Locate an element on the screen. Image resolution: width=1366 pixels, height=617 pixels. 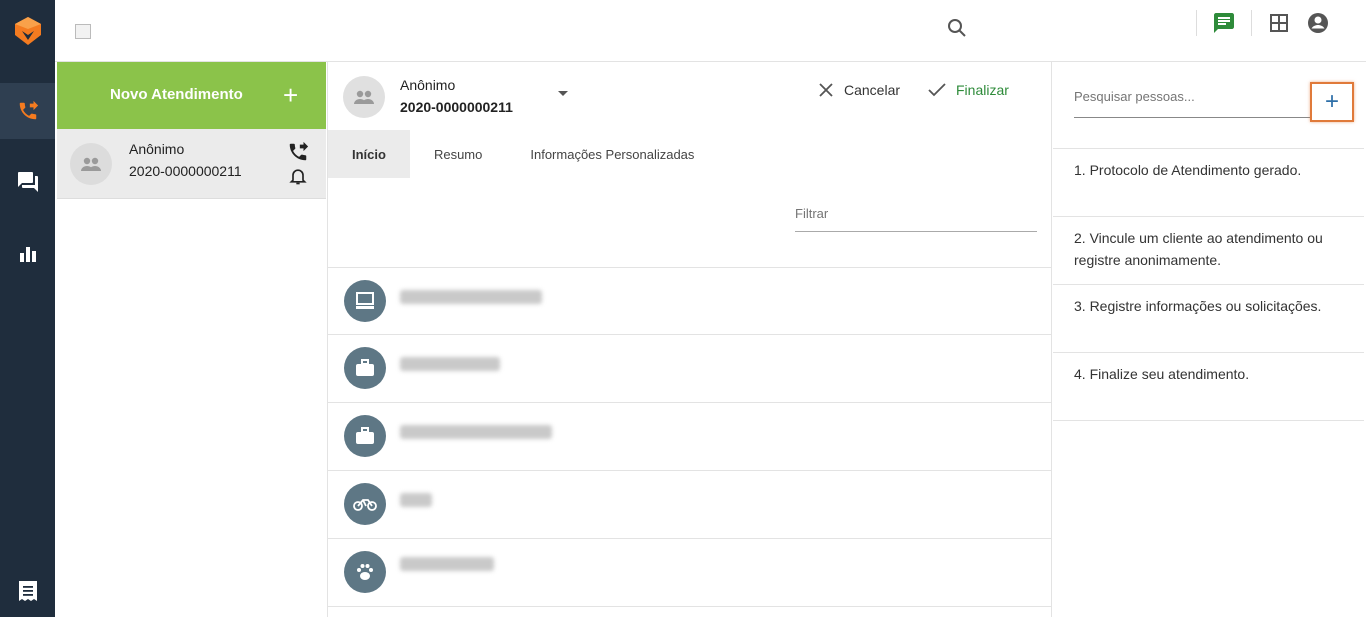
ticket-list-item: Anônimo 2020-0000000211 is located at coordinates (191, 164).